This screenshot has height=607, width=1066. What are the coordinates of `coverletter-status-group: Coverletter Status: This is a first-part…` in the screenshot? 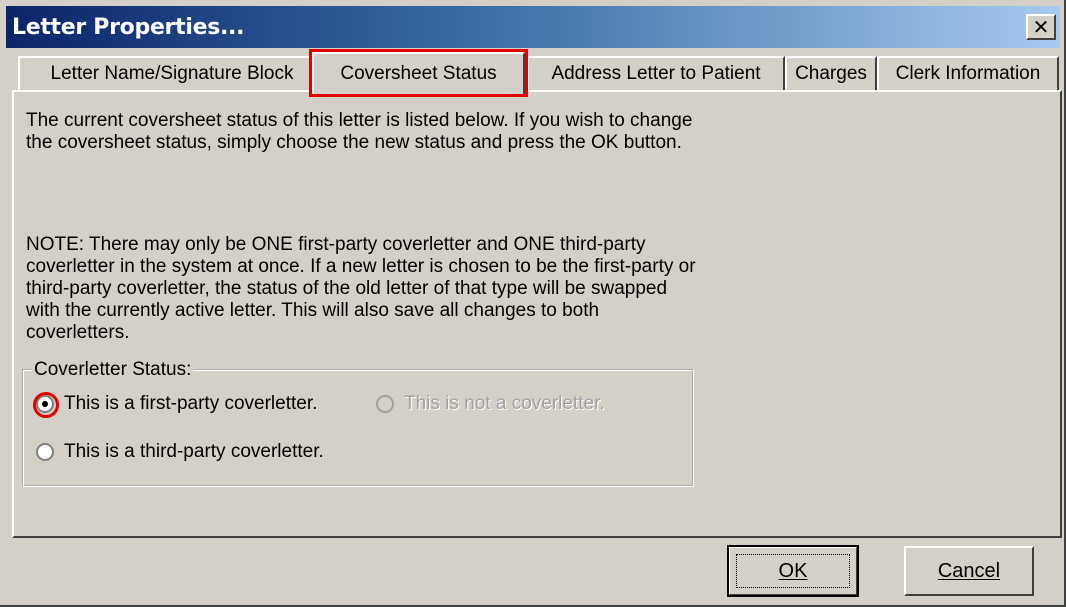 It's located at (358, 423).